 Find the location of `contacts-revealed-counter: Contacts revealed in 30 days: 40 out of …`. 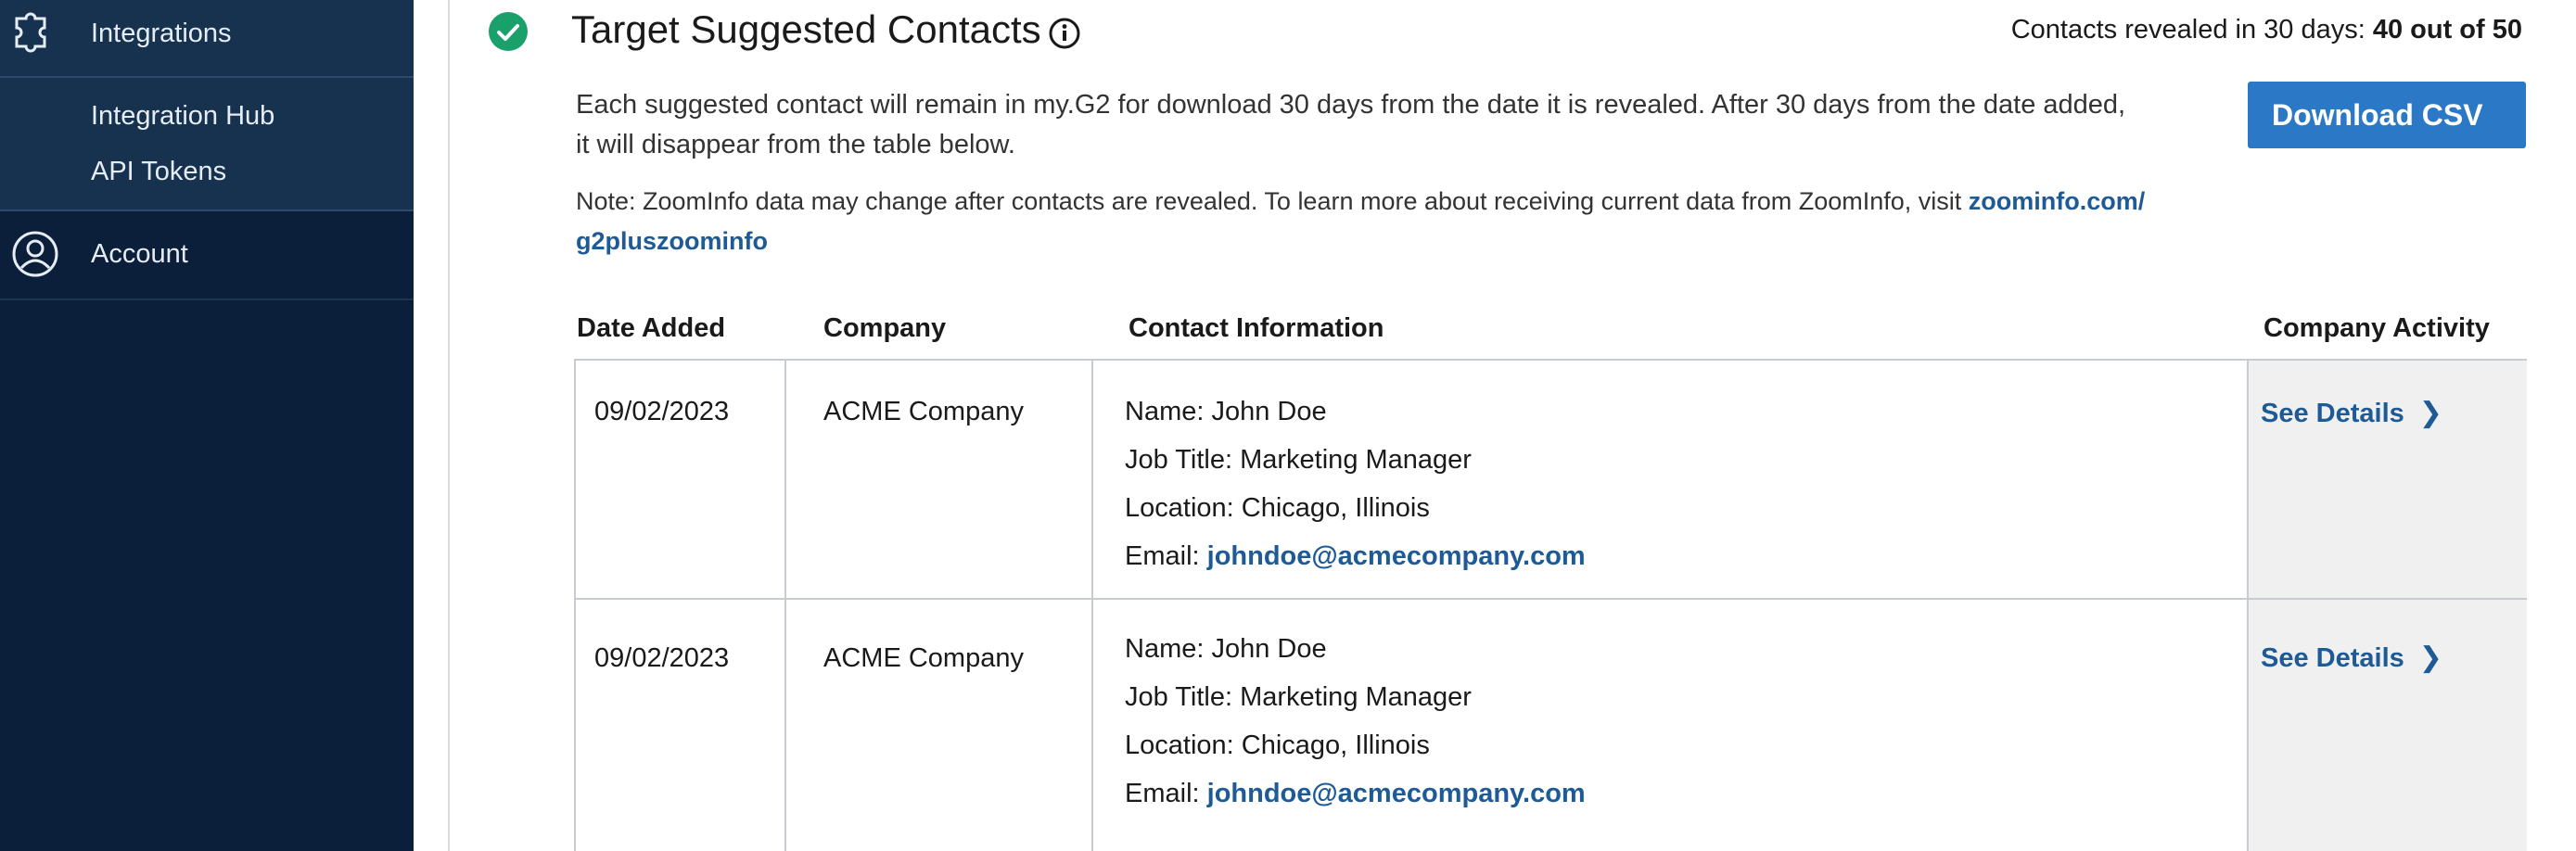

contacts-revealed-counter: Contacts revealed in 30 days: 40 out of … is located at coordinates (2266, 30).